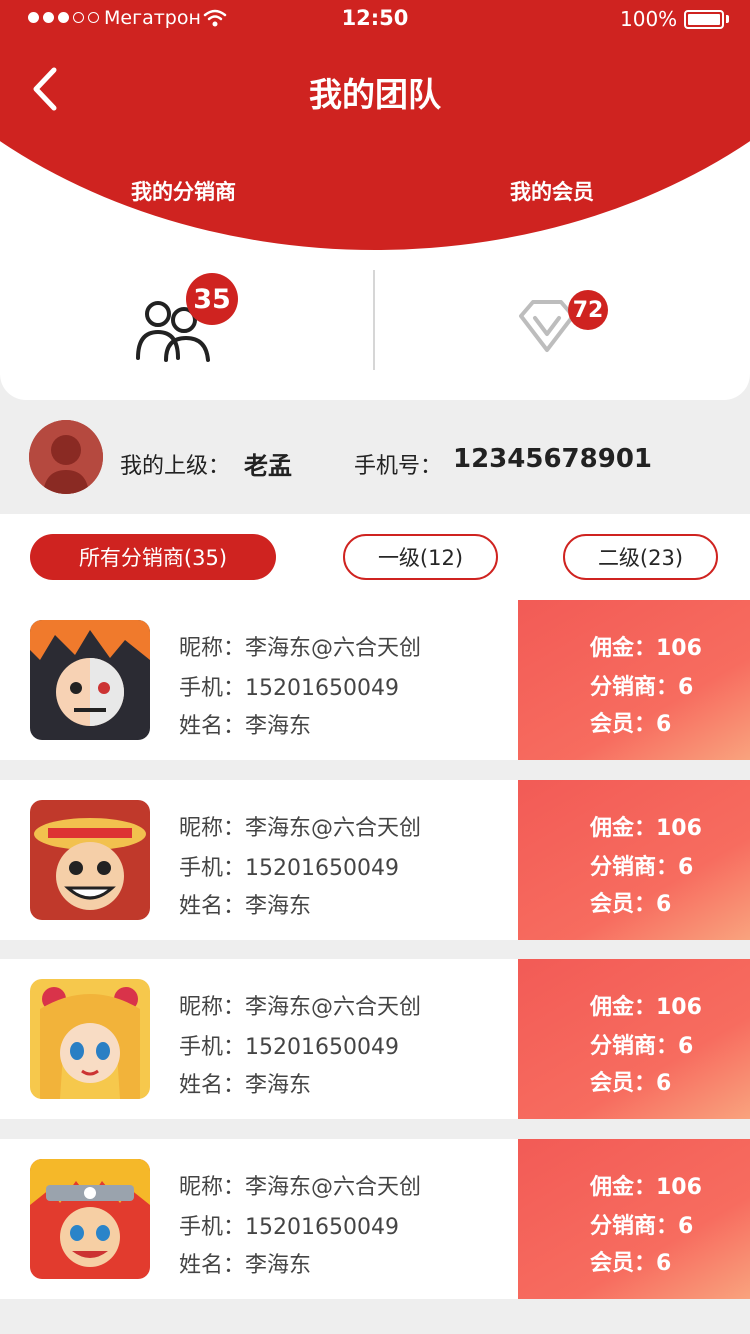 This screenshot has width=750, height=1334. Describe the element at coordinates (375, 20) in the screenshot. I see `status-bar: Мегатрон 12:50 100%` at that location.